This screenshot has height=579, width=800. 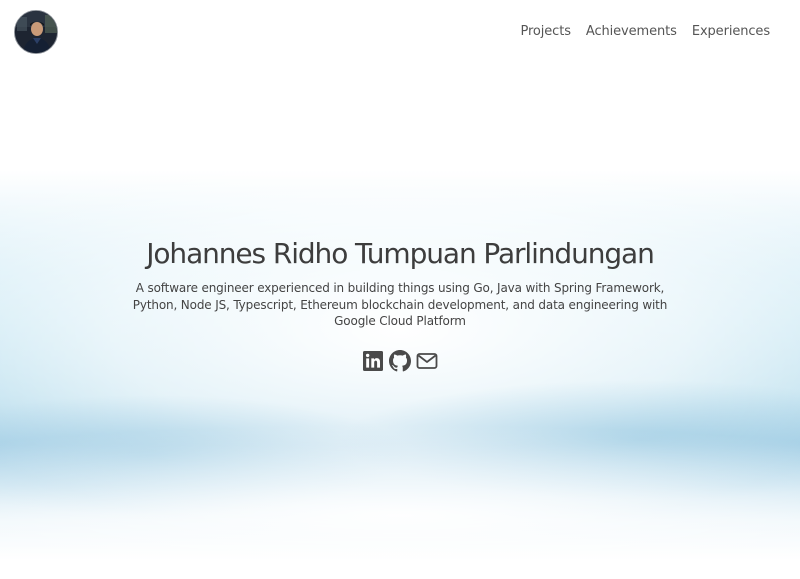 I want to click on social-links, so click(x=400, y=360).